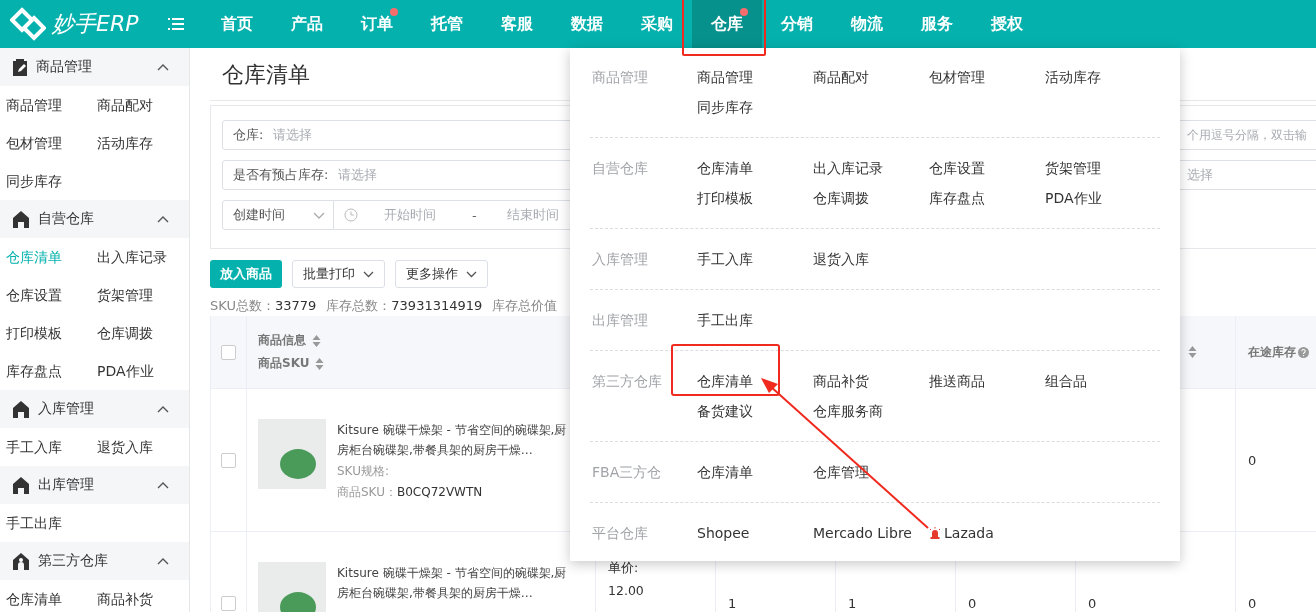  I want to click on sidebar-link: 仓库设置, so click(51, 295).